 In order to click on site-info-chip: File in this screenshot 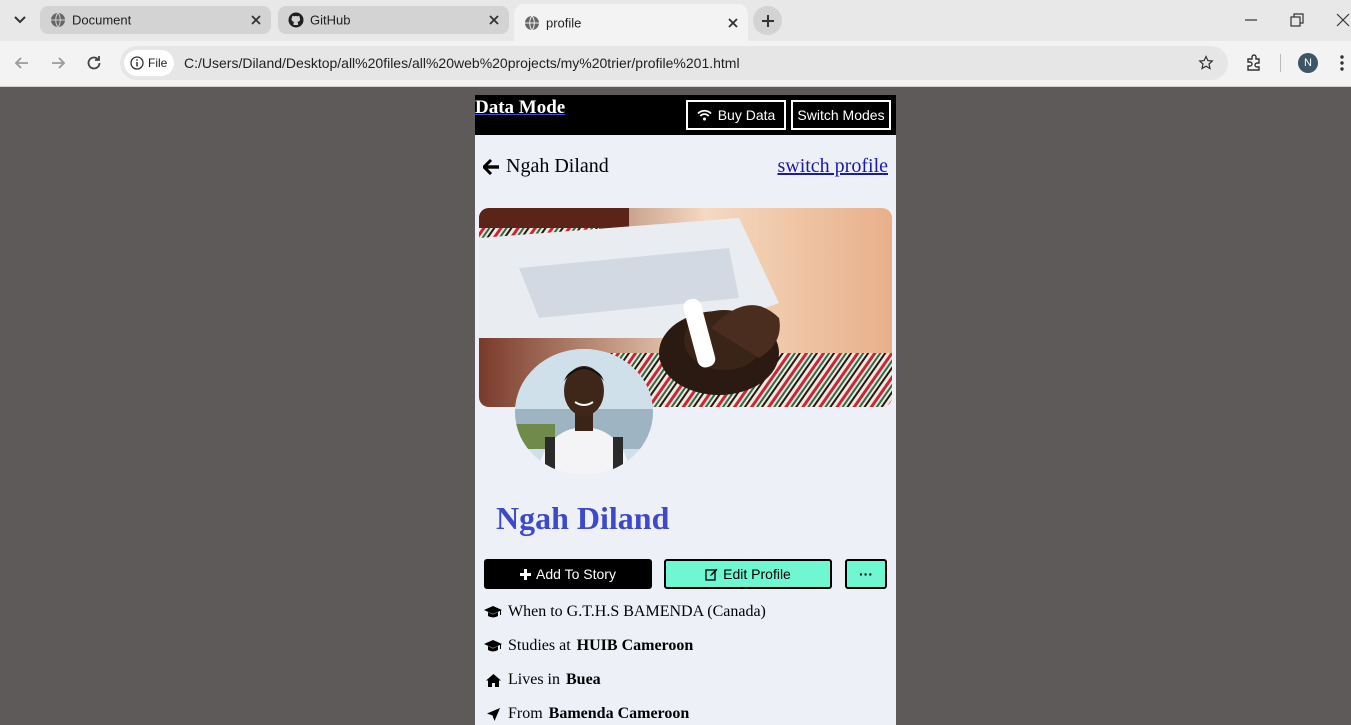, I will do `click(149, 63)`.